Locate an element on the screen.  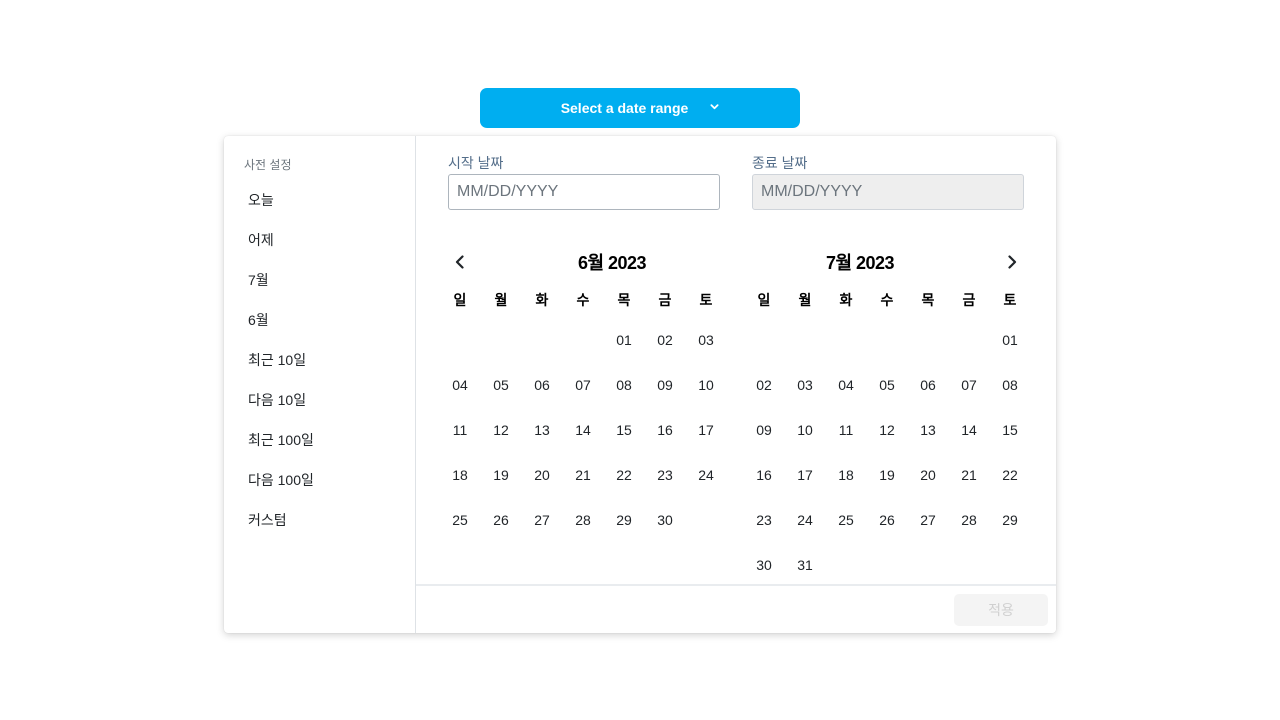
date-range-dropdown-button: Select a date range is located at coordinates (640, 108).